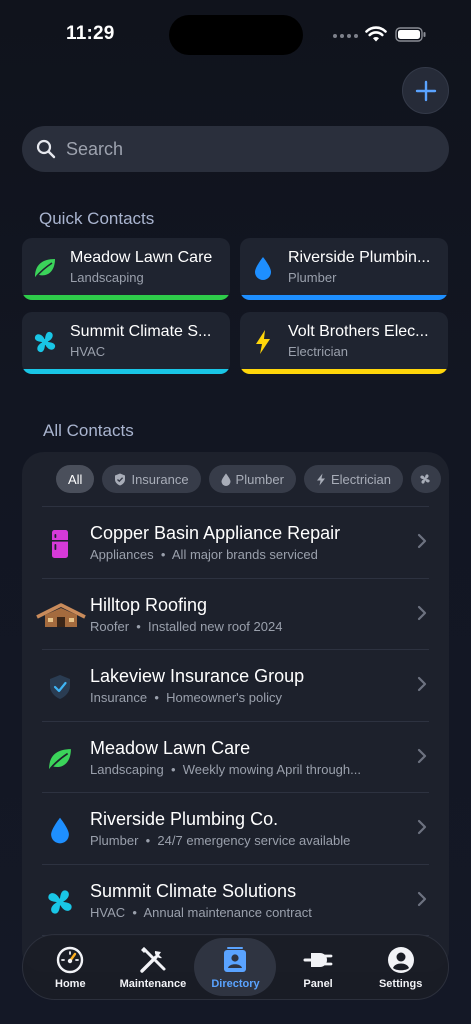 The image size is (471, 1024). I want to click on filter-chip-electrician: Electrician, so click(353, 479).